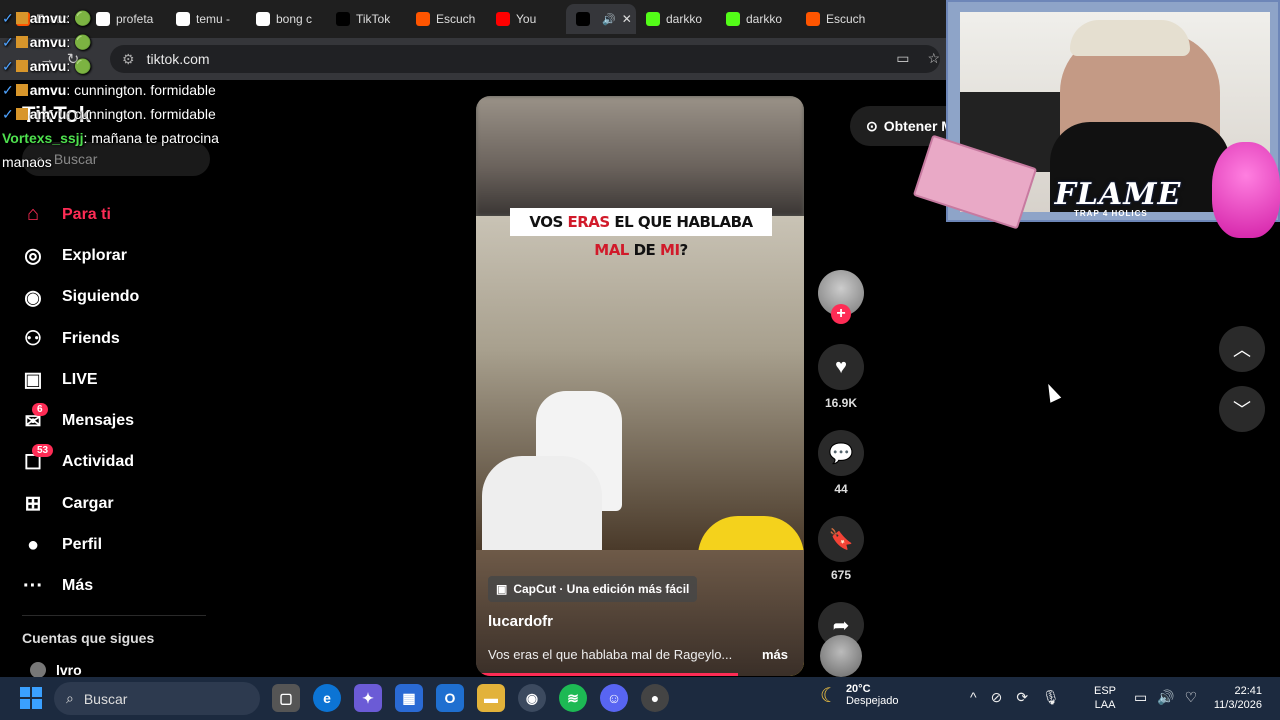 This screenshot has width=1280, height=720. I want to click on sidebar-item-actividad: ☐ 53 Actividad, so click(118, 462).